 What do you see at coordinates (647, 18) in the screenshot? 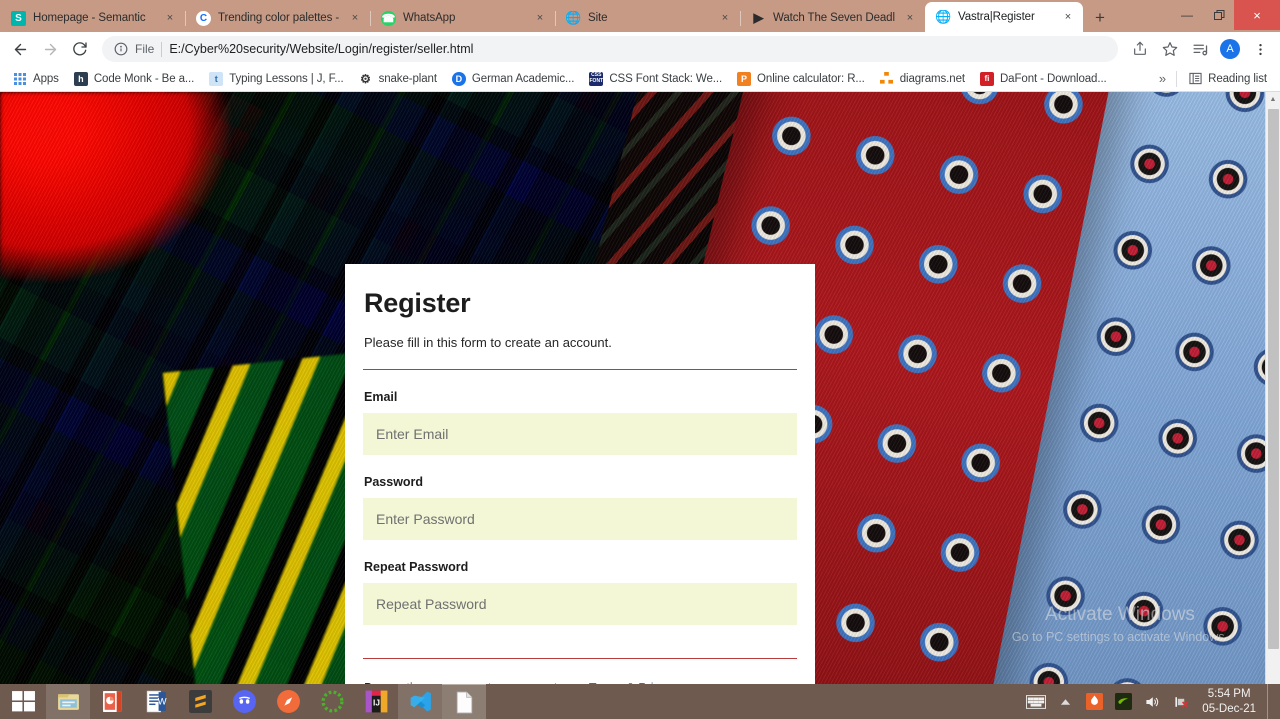
I see `browser-tab-3: 🌐 Site ×` at bounding box center [647, 18].